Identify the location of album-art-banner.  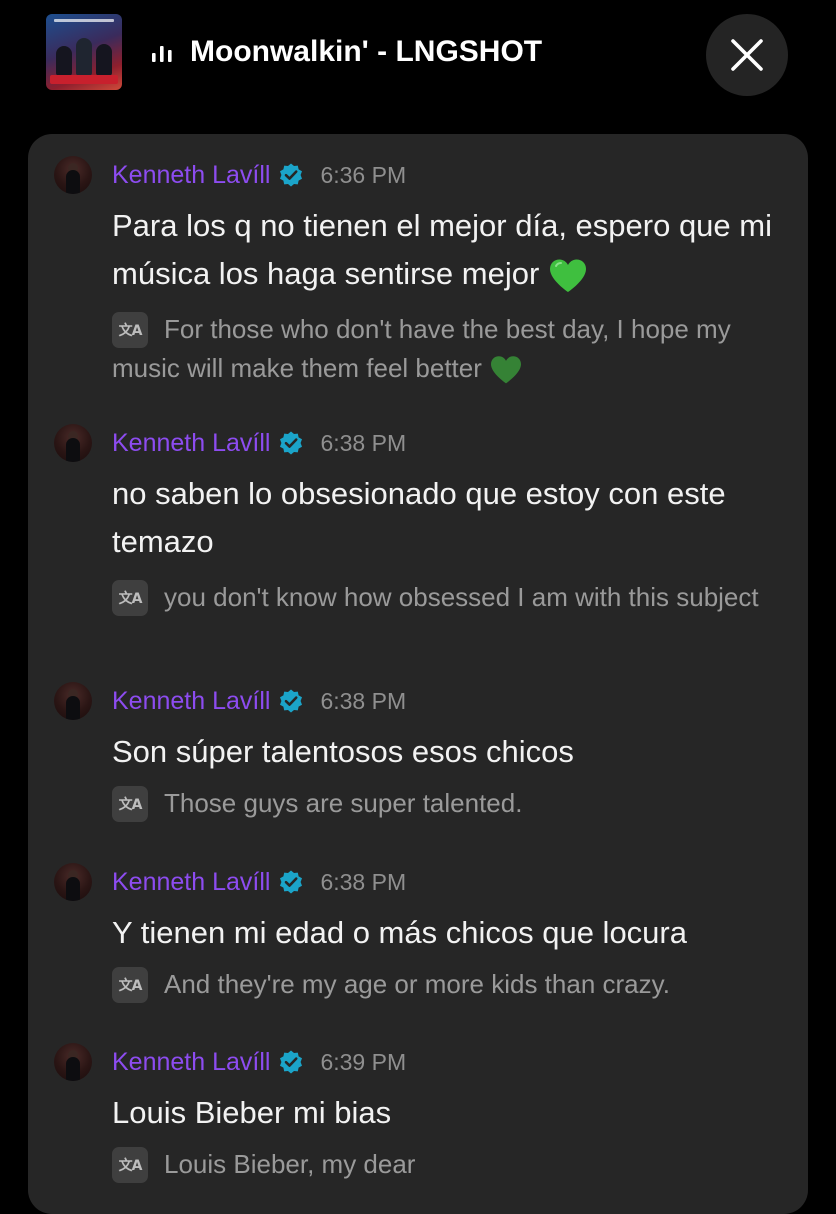
(84, 79).